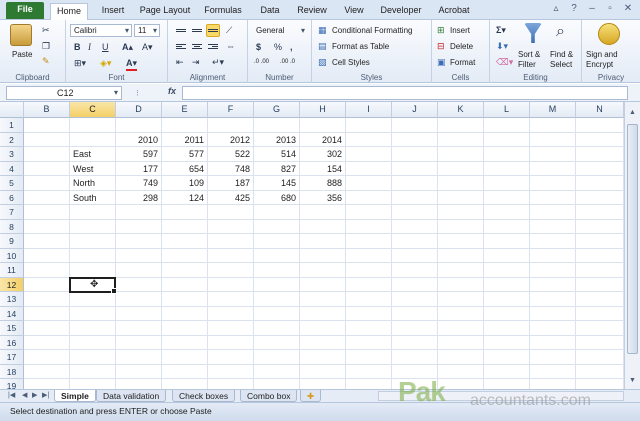 The width and height of the screenshot is (640, 421). Describe the element at coordinates (12, 110) in the screenshot. I see `select-all-corner` at that location.